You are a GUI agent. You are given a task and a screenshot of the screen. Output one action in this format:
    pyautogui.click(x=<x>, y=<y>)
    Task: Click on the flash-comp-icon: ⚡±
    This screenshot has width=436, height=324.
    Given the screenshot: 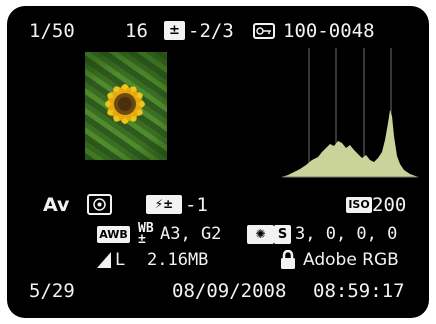 What is the action you would take?
    pyautogui.click(x=164, y=204)
    